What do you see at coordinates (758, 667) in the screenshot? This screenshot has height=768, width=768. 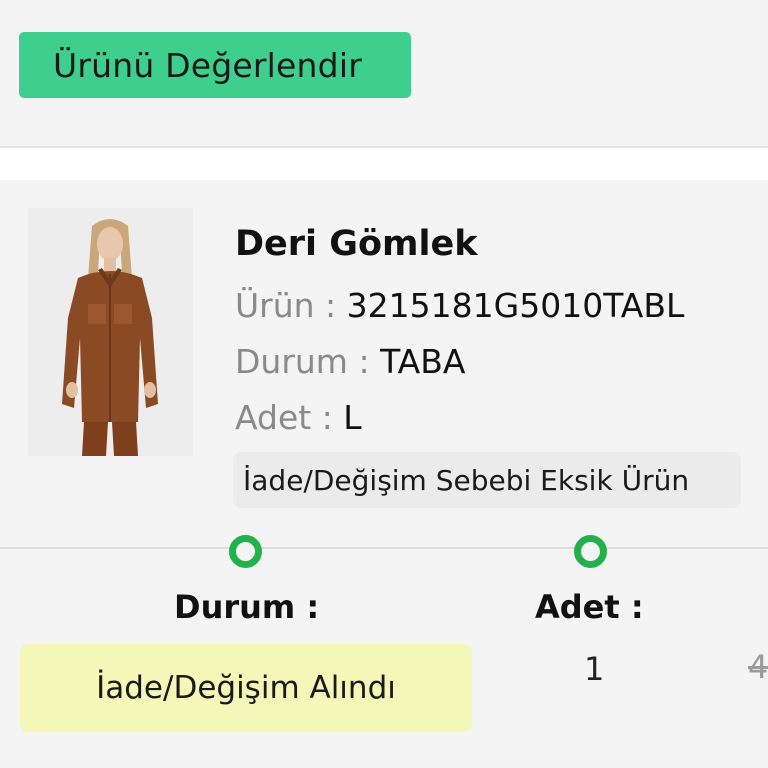 I see `price-strikethrough: 4` at bounding box center [758, 667].